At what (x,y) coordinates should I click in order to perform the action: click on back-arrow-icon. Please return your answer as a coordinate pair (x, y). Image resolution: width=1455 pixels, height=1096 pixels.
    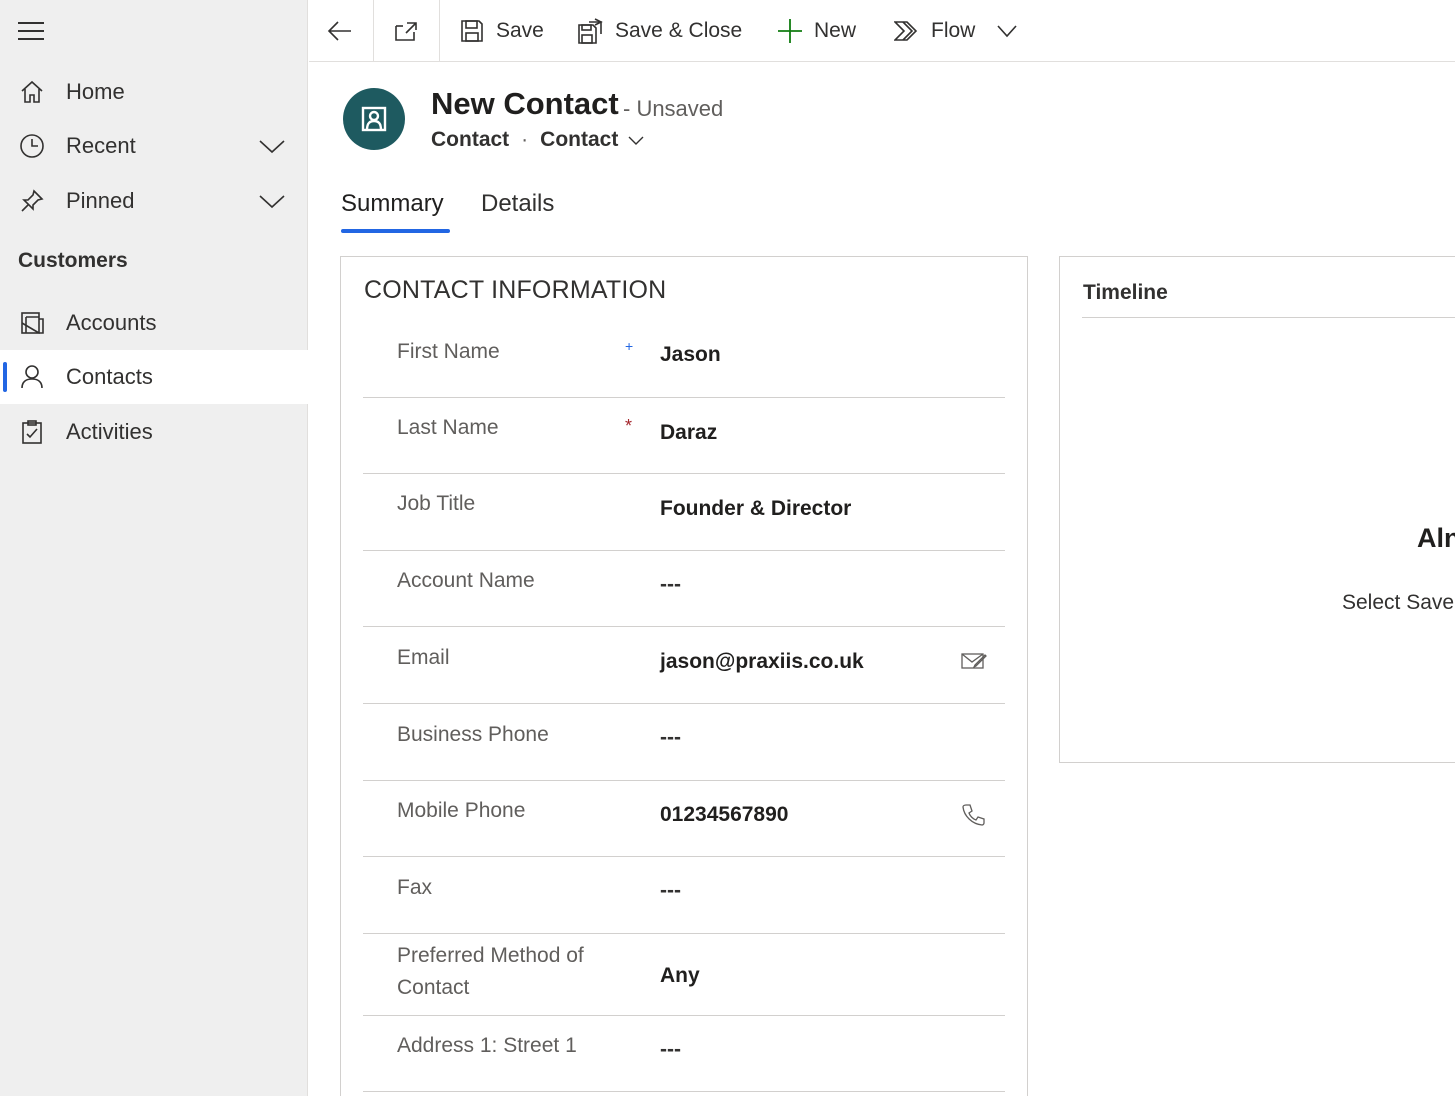
    Looking at the image, I should click on (339, 31).